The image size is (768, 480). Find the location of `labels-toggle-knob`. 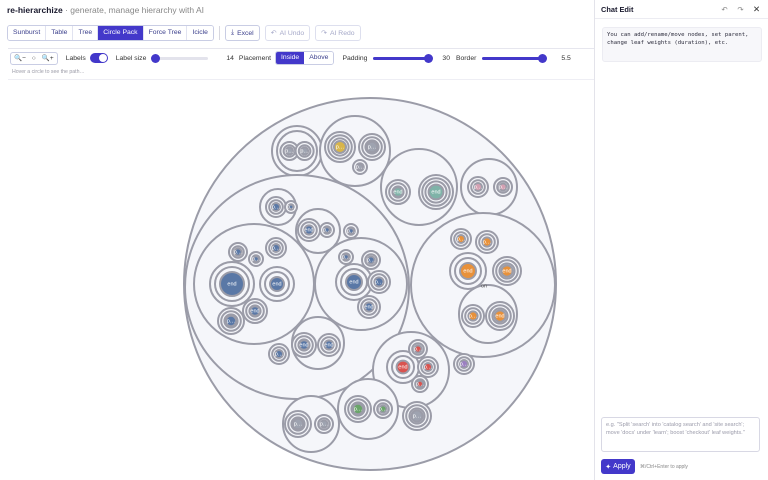

labels-toggle-knob is located at coordinates (102, 58).